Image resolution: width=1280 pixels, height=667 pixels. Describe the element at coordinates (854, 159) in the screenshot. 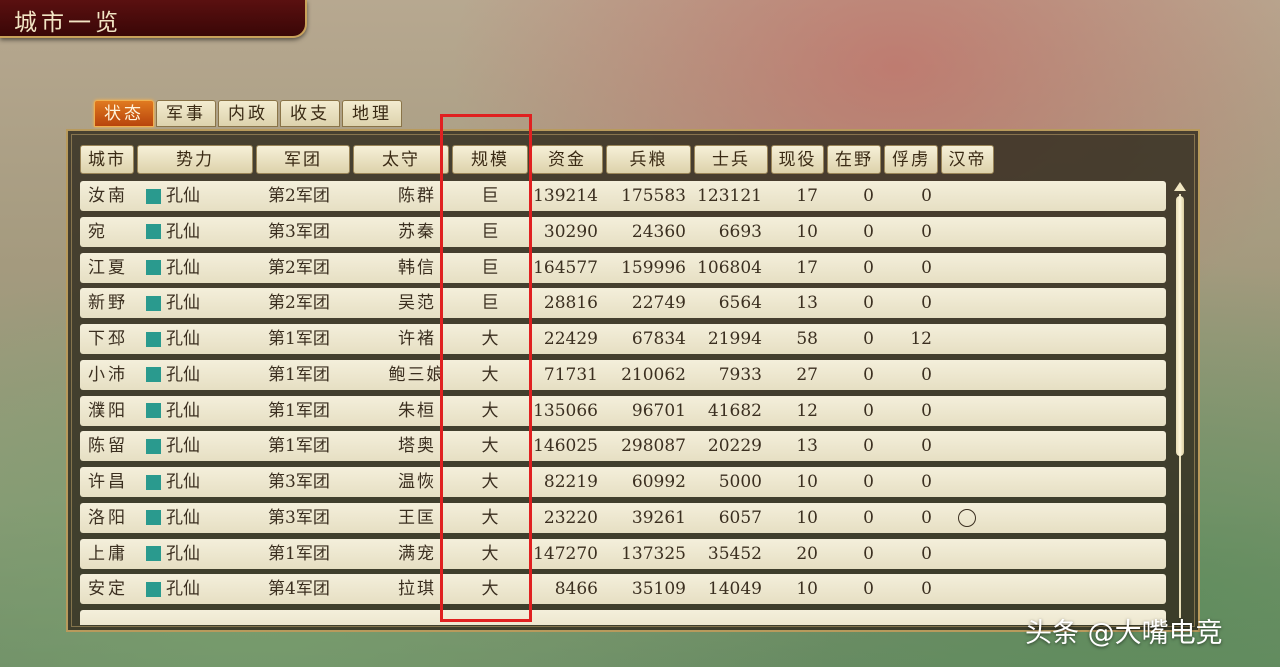

I see `column-header-field: 在野` at that location.